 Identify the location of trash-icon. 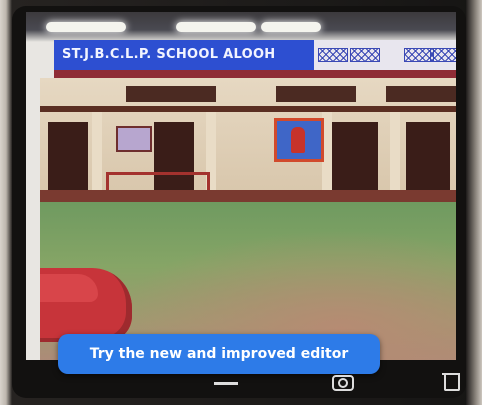
(452, 382).